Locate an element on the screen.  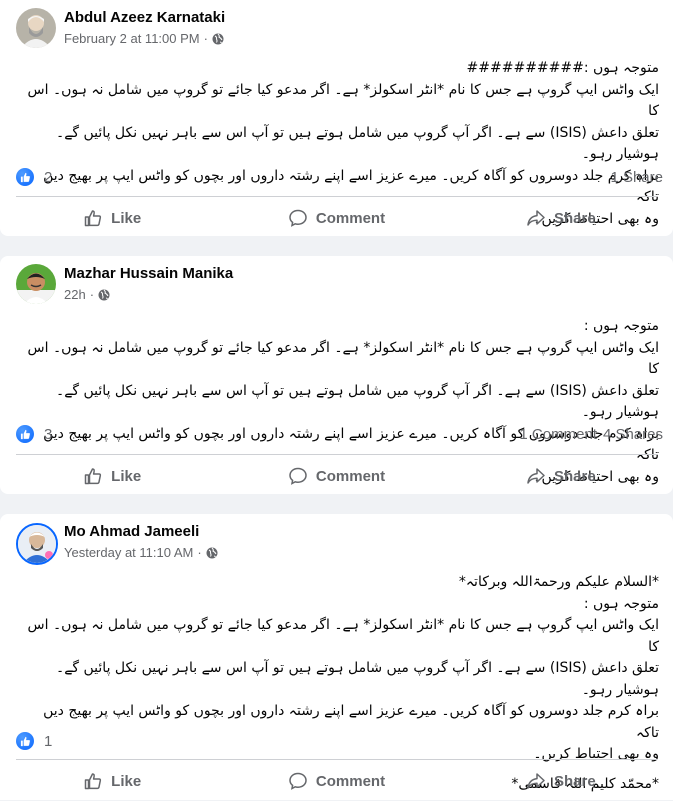
author-name: Mo Ahmad Jameeli is located at coordinates (131, 531).